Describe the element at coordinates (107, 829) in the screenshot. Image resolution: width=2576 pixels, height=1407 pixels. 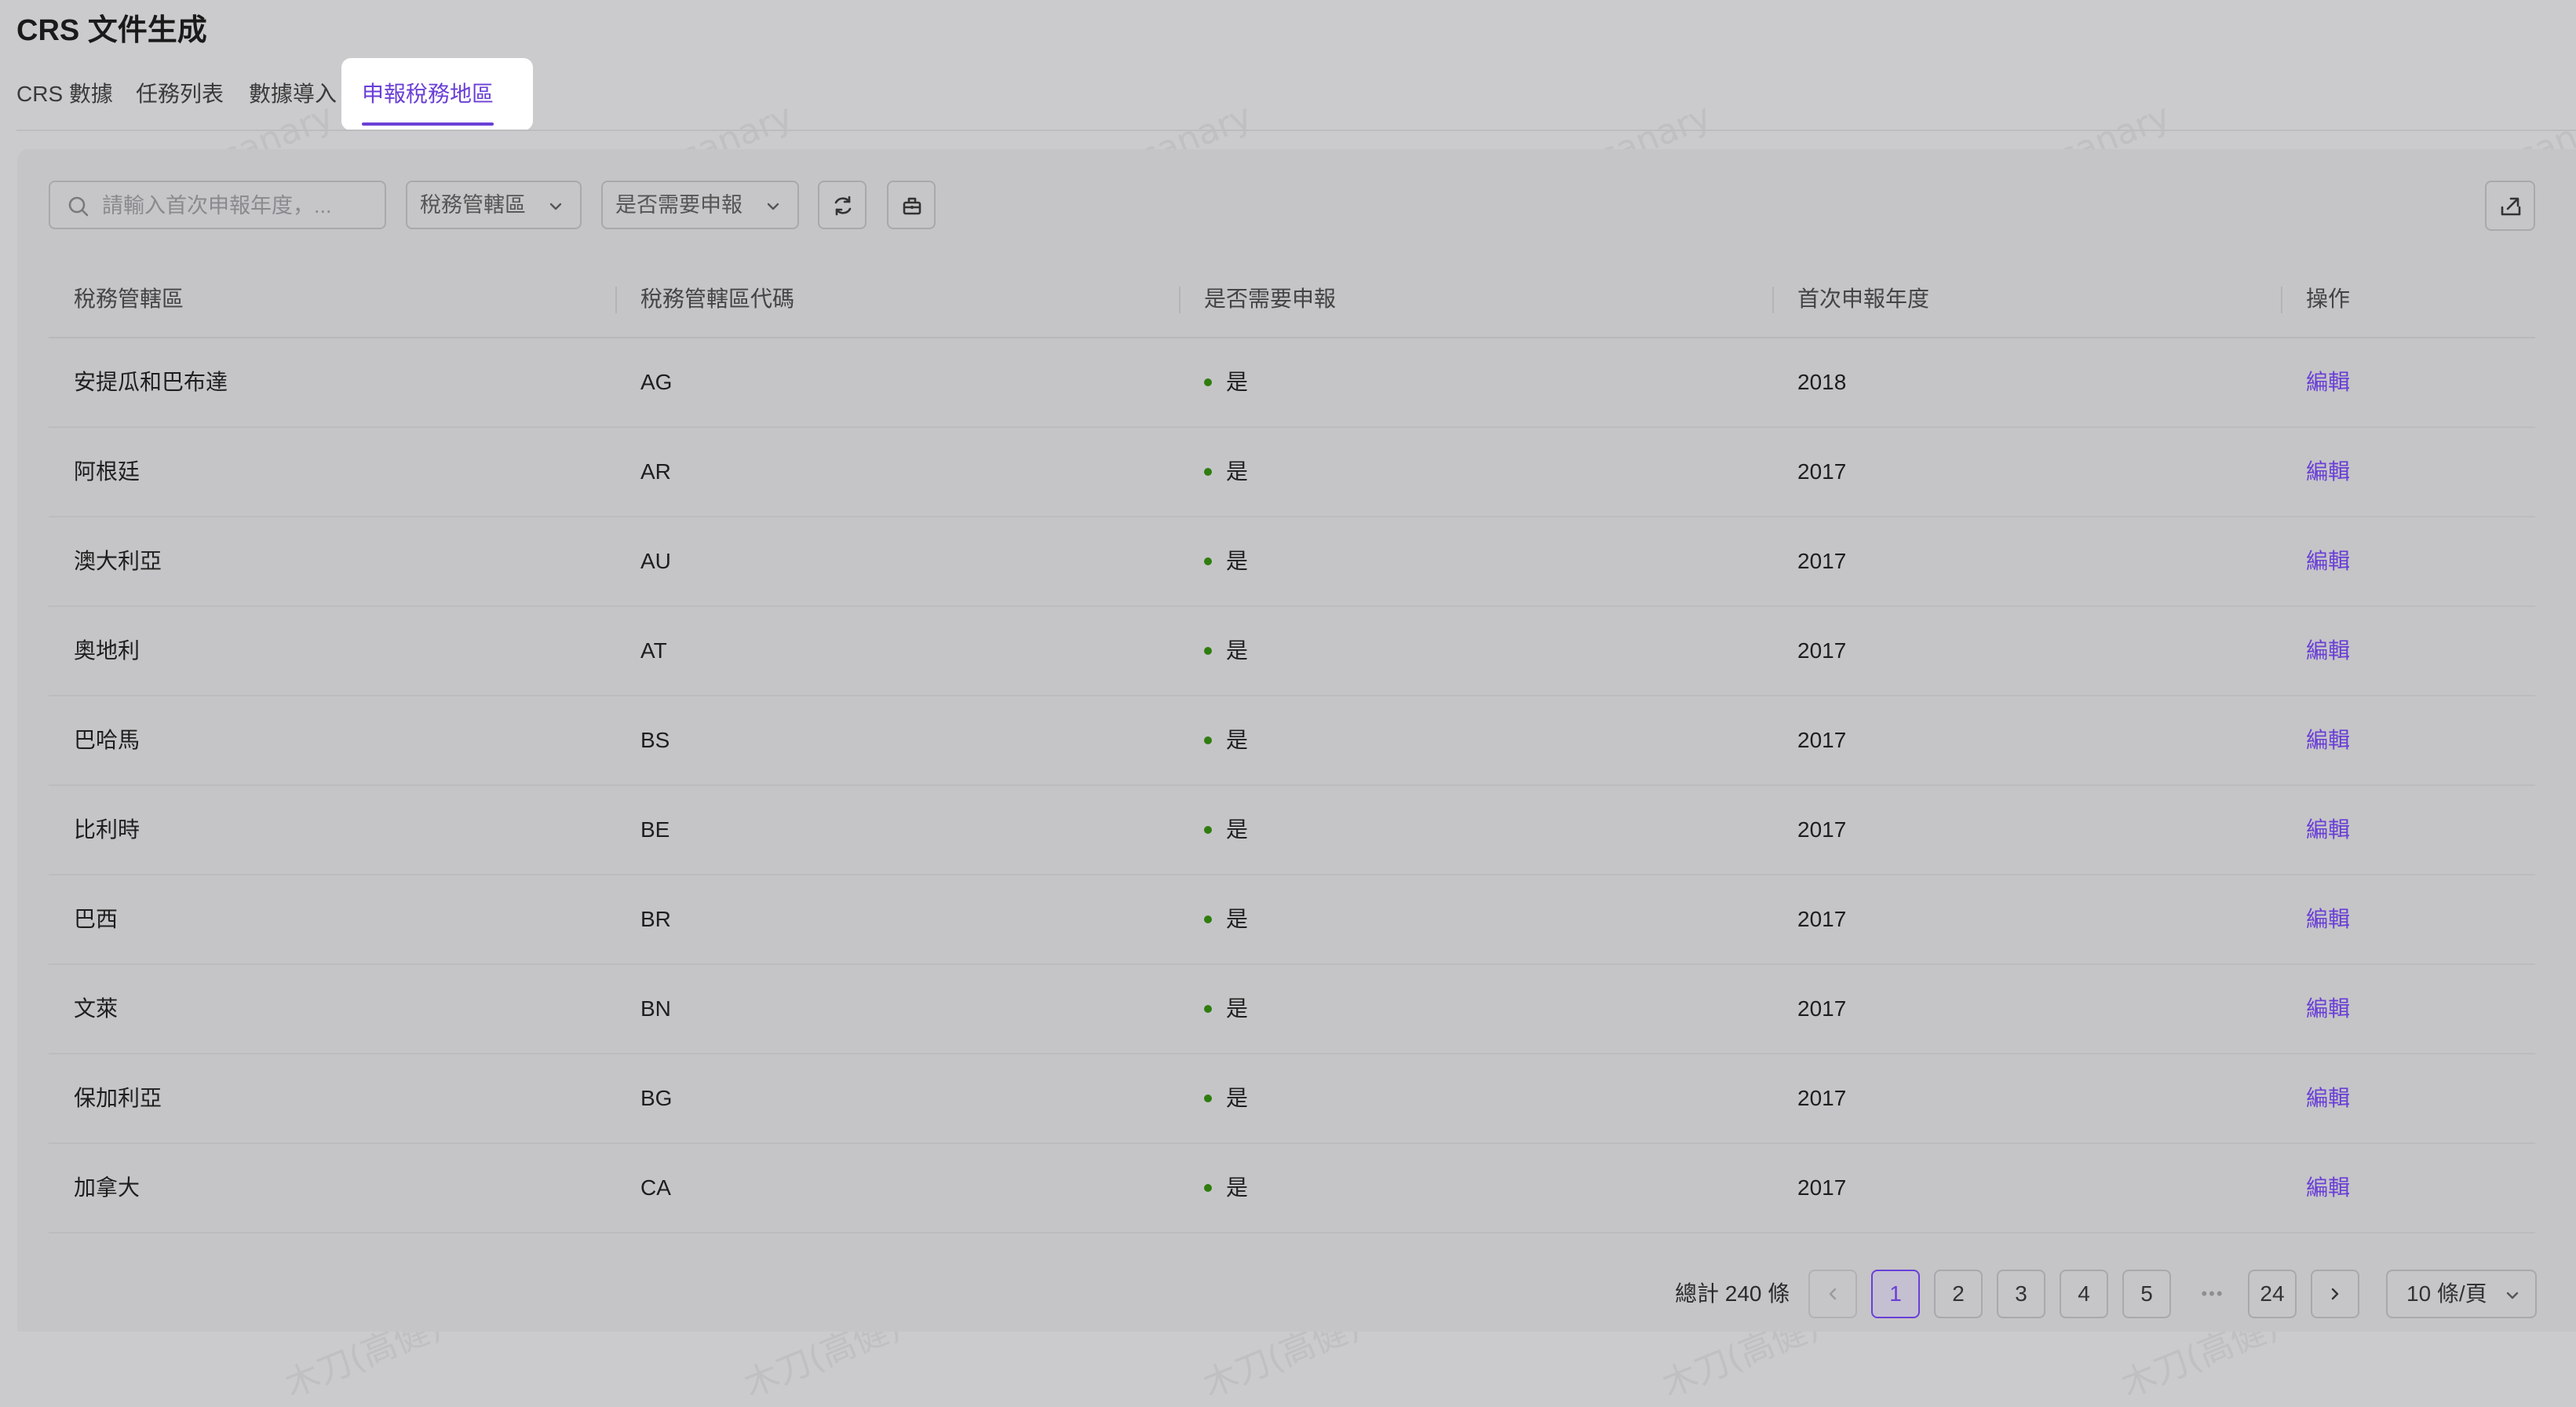
I see `cell-jurisdiction: 比利時` at that location.